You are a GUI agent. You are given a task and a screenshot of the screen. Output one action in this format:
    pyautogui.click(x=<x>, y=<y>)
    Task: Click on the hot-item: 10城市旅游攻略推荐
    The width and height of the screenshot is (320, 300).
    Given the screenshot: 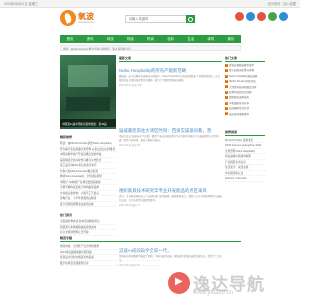 What is the action you would take?
    pyautogui.click(x=245, y=114)
    